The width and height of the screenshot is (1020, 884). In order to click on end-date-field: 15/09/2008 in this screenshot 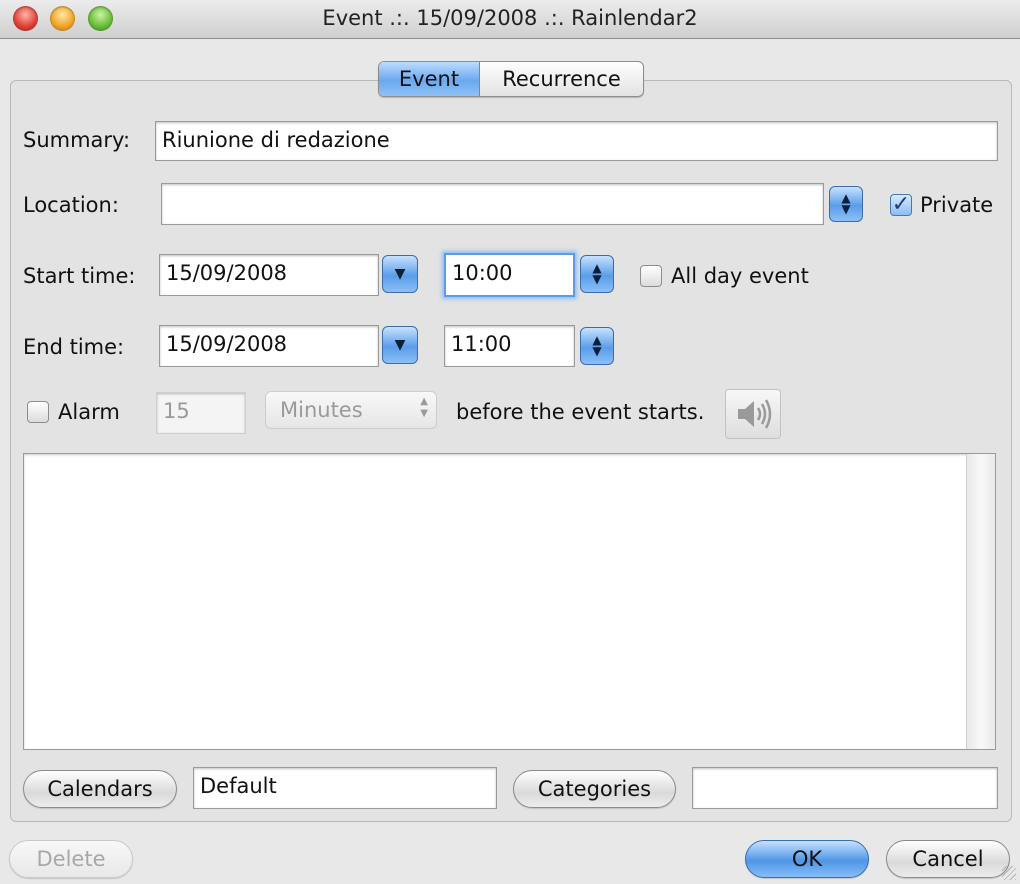, I will do `click(269, 346)`.